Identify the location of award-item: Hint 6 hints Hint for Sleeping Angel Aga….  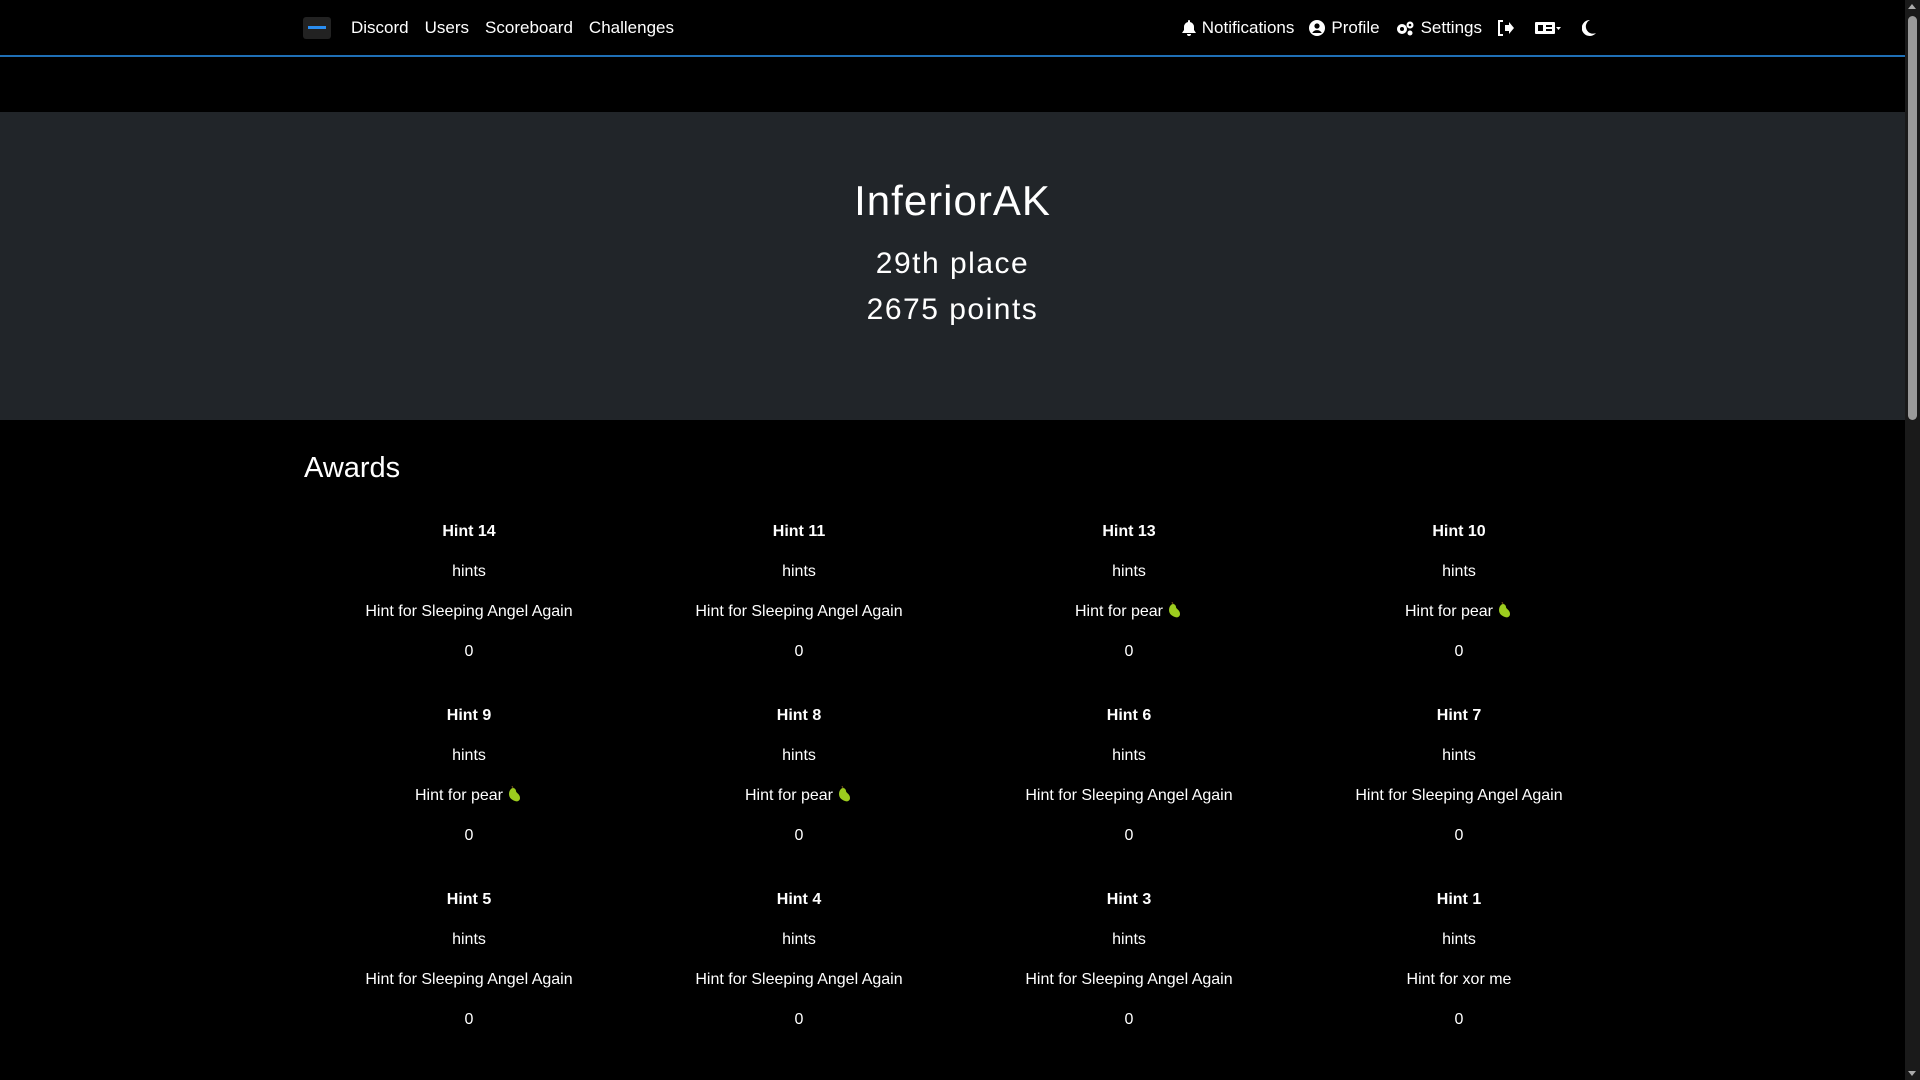
(1129, 788).